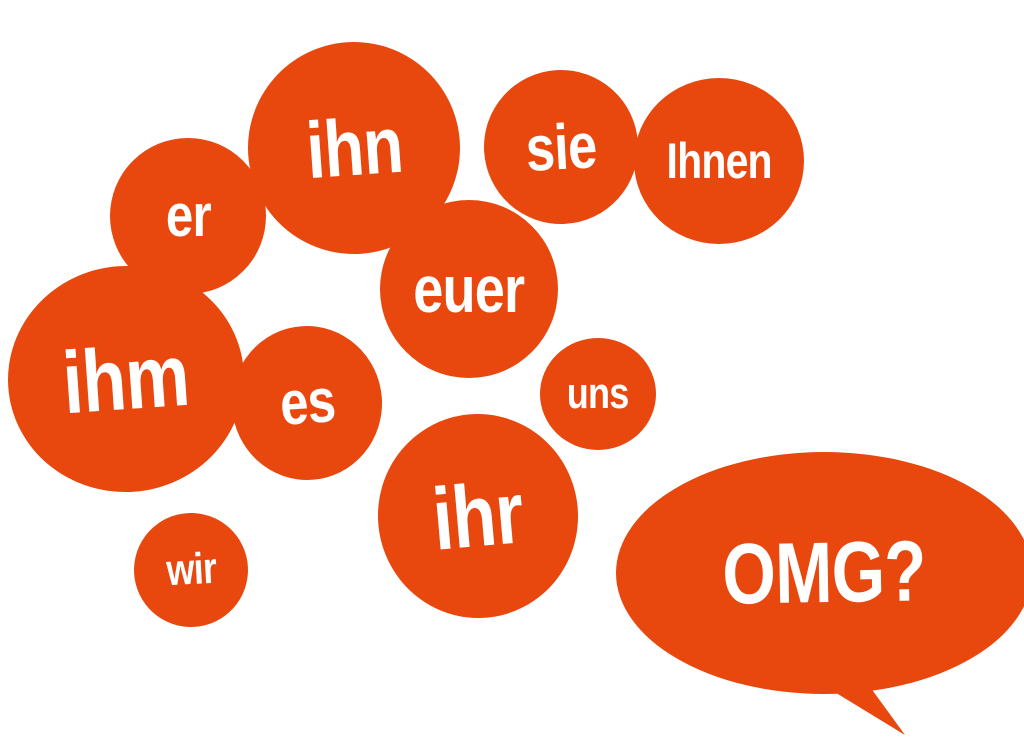 This screenshot has width=1024, height=737. I want to click on speech-bubble-label: OMG?, so click(824, 573).